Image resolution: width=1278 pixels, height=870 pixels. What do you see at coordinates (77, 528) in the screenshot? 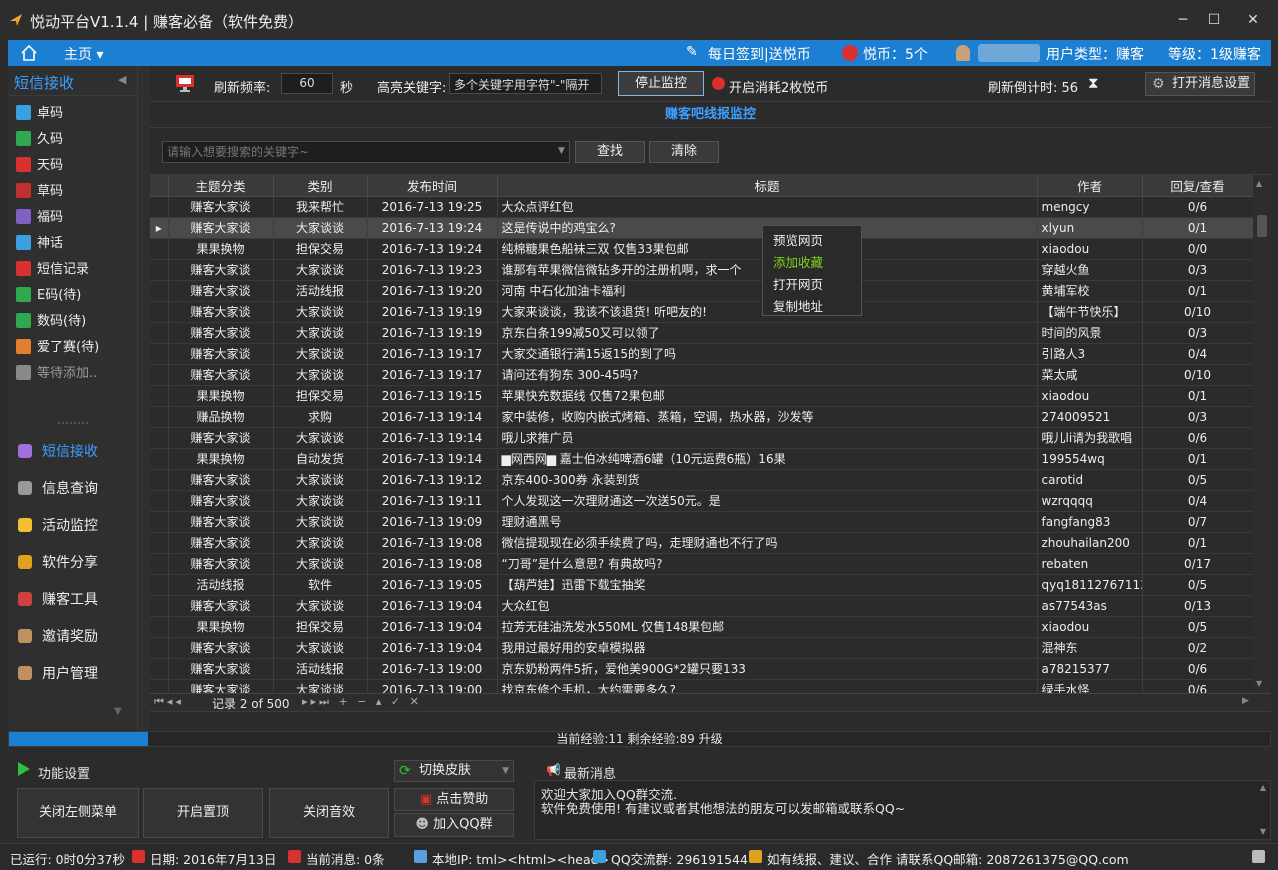
I see `sidebar-module-item: 活动监控` at bounding box center [77, 528].